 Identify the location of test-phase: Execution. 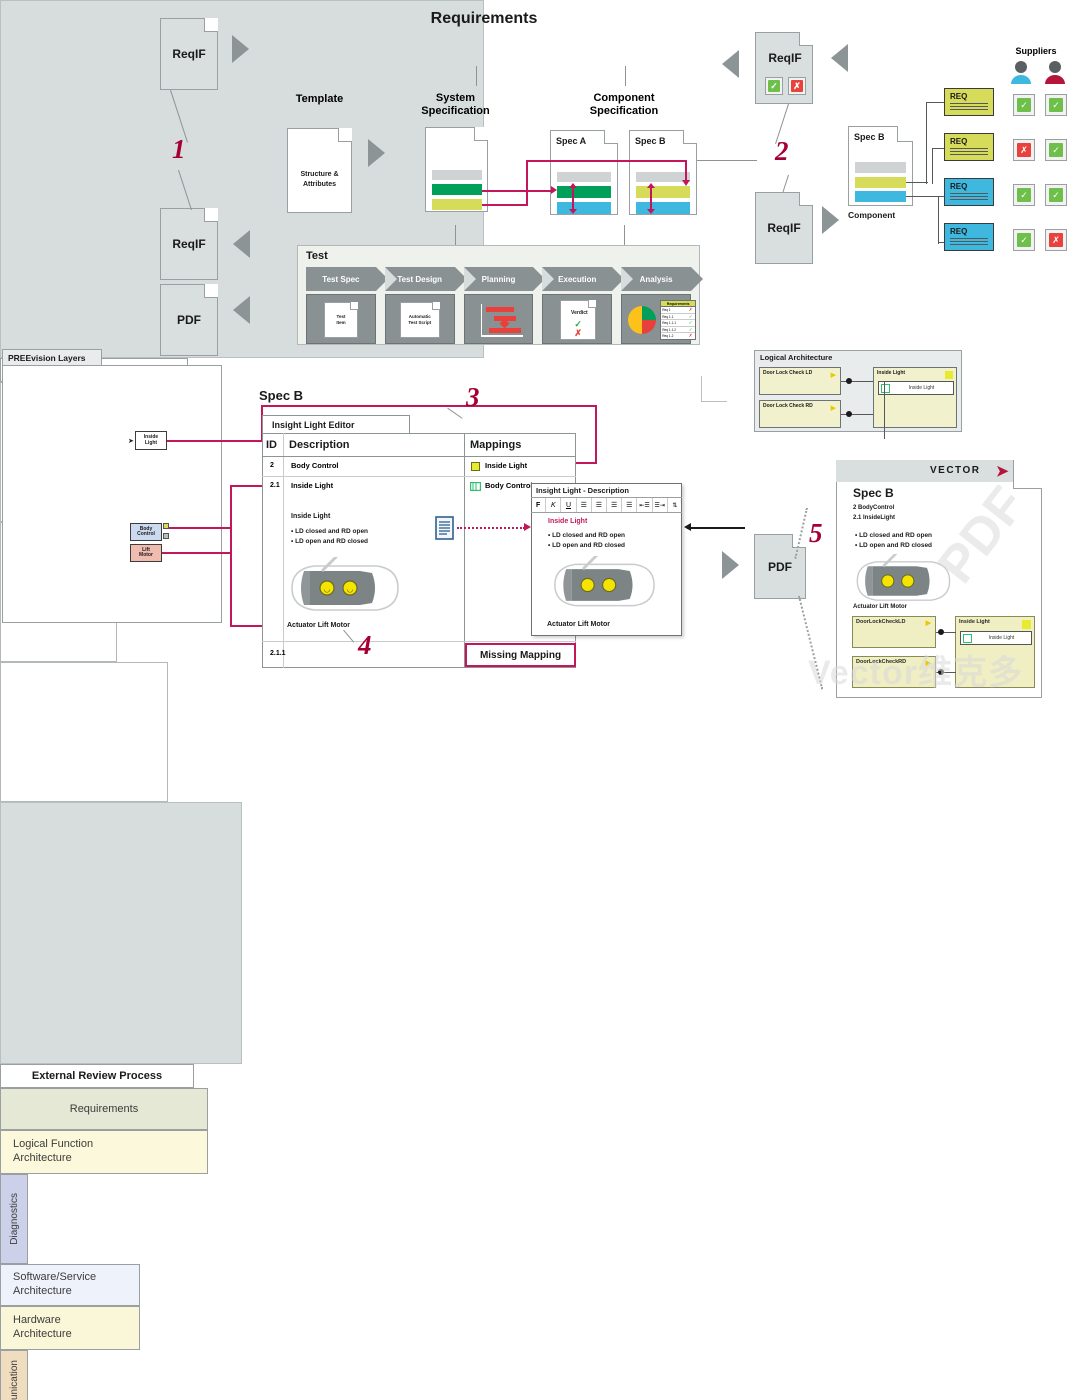
(583, 279).